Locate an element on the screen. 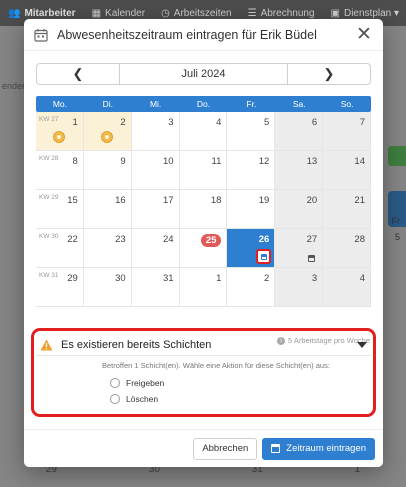 The height and width of the screenshot is (487, 406). warning-header: Es existieren bereits Schichten is located at coordinates (203, 345).